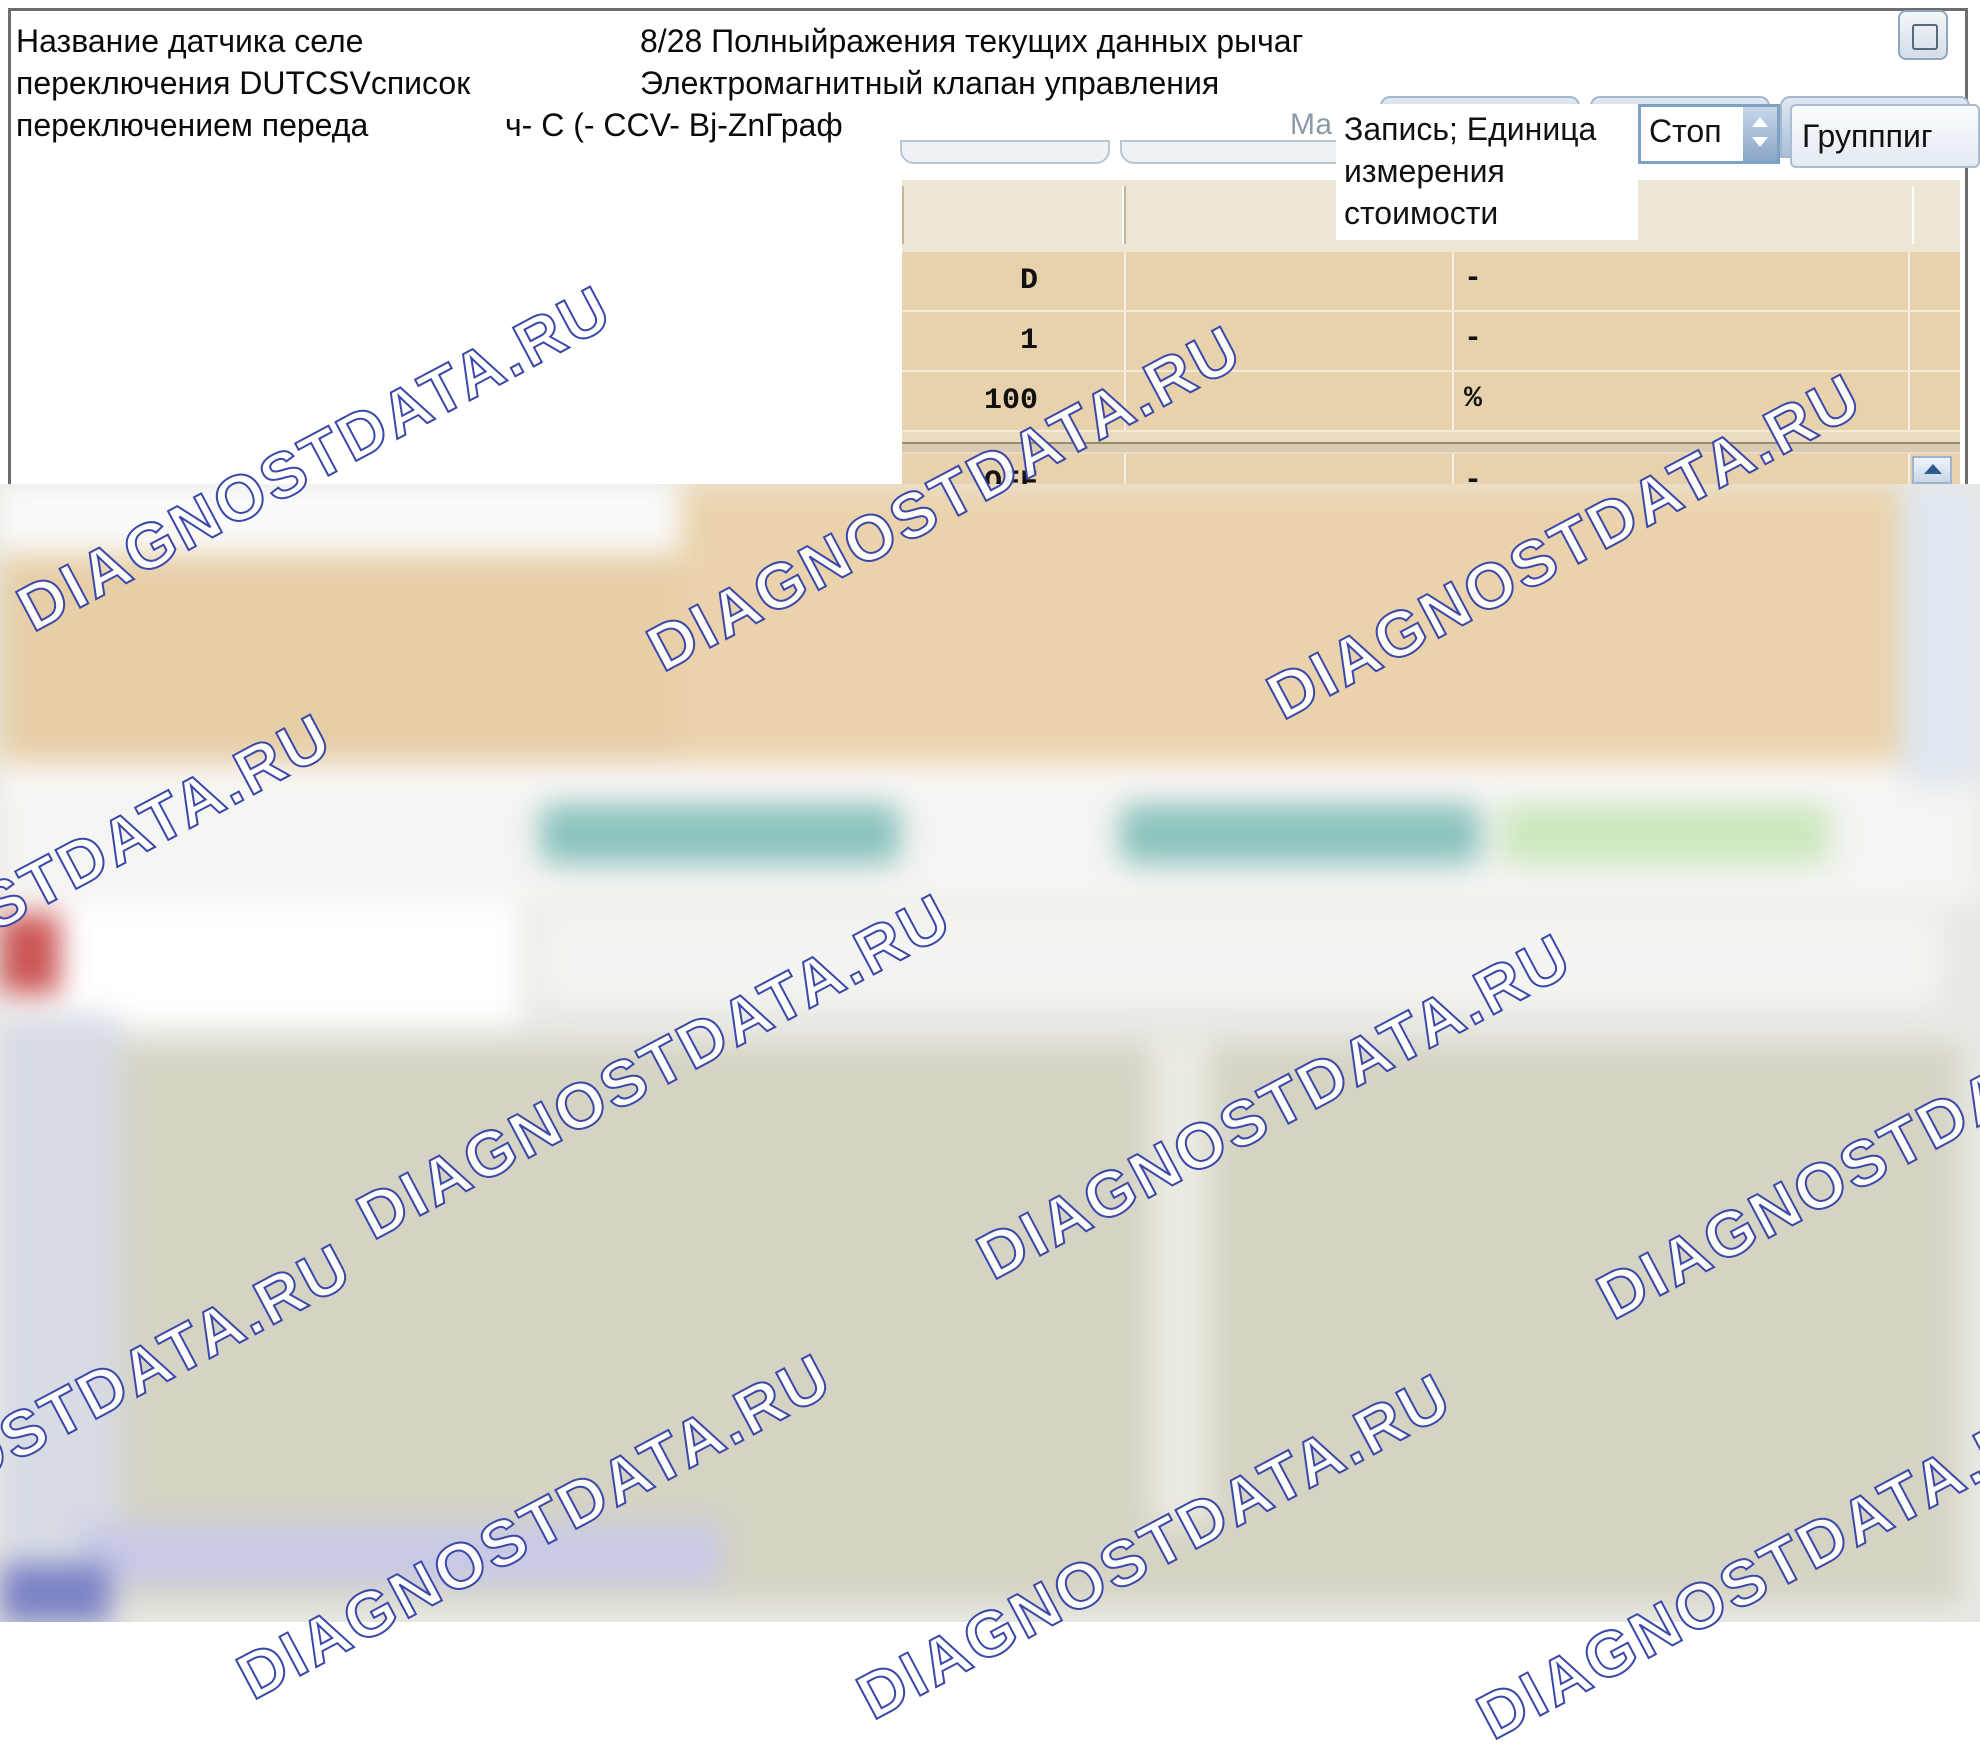 The width and height of the screenshot is (1980, 1754). I want to click on mode-spinner, so click(1760, 134).